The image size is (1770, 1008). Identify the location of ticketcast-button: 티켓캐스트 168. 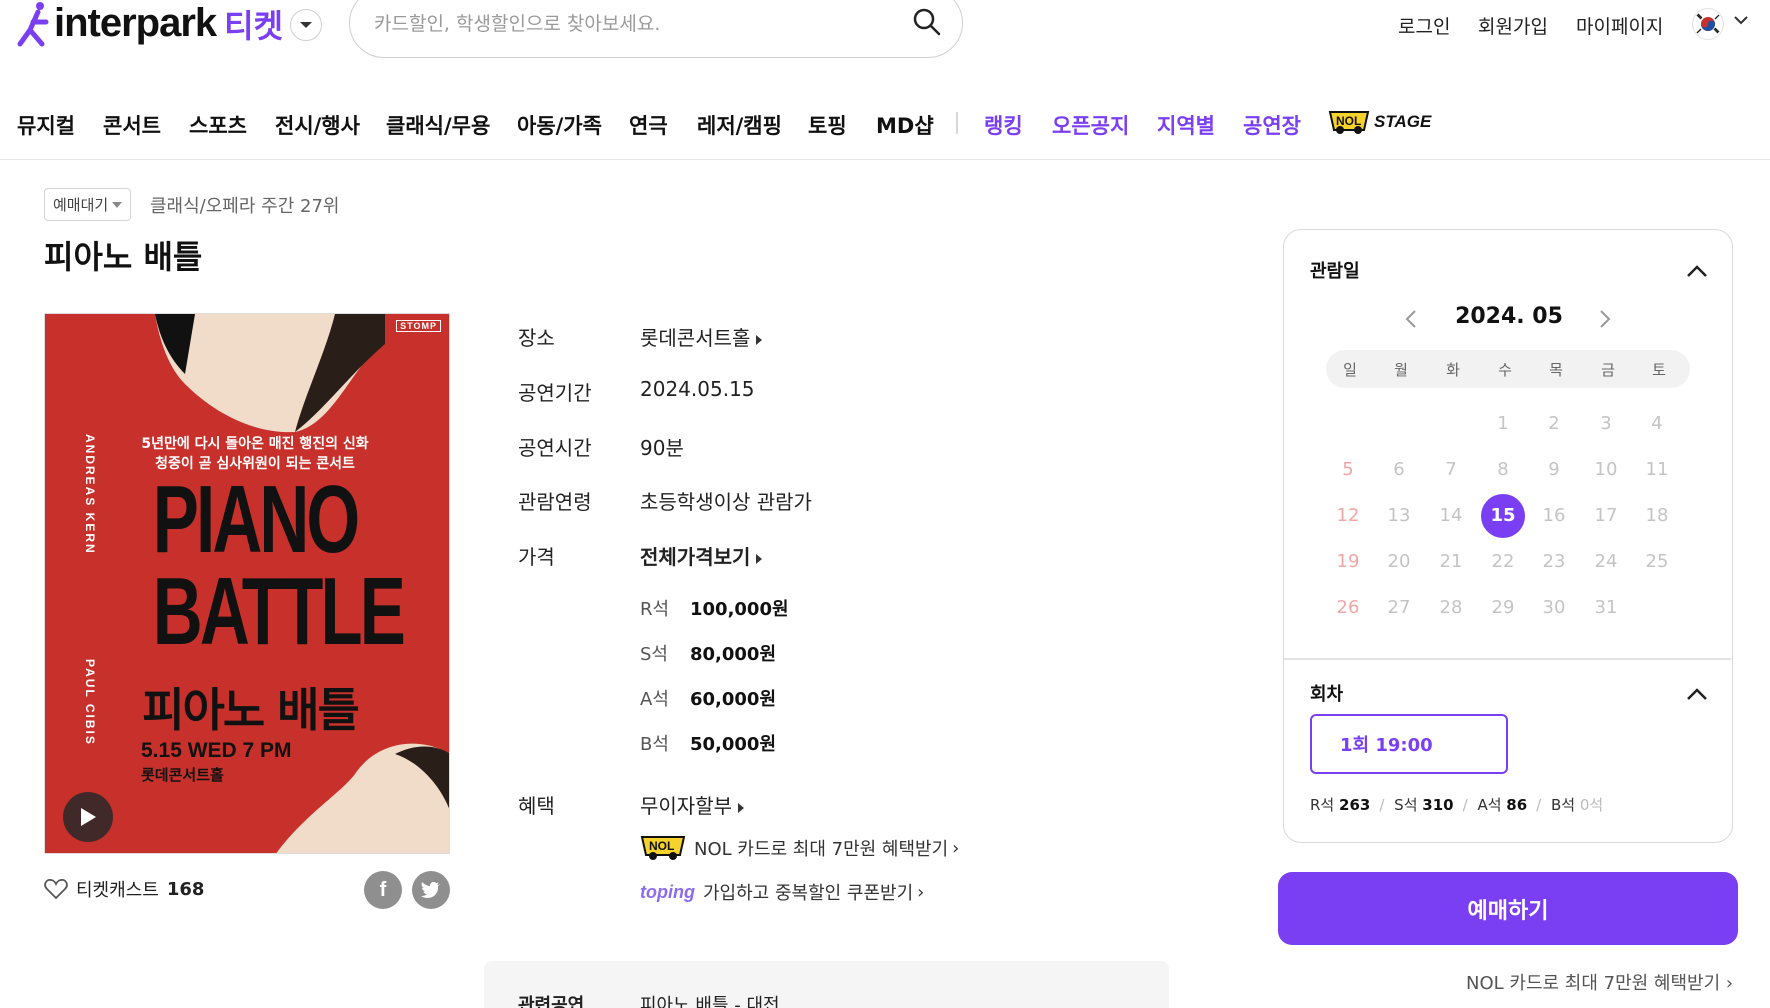
(124, 889).